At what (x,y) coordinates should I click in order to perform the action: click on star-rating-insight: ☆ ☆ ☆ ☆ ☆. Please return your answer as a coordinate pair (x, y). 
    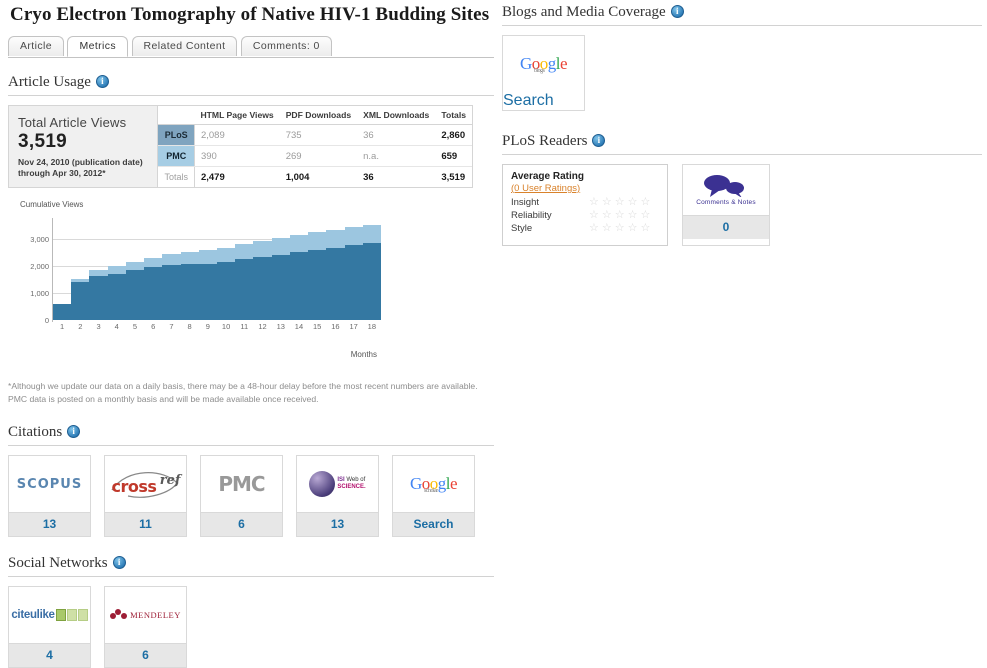
    Looking at the image, I should click on (619, 202).